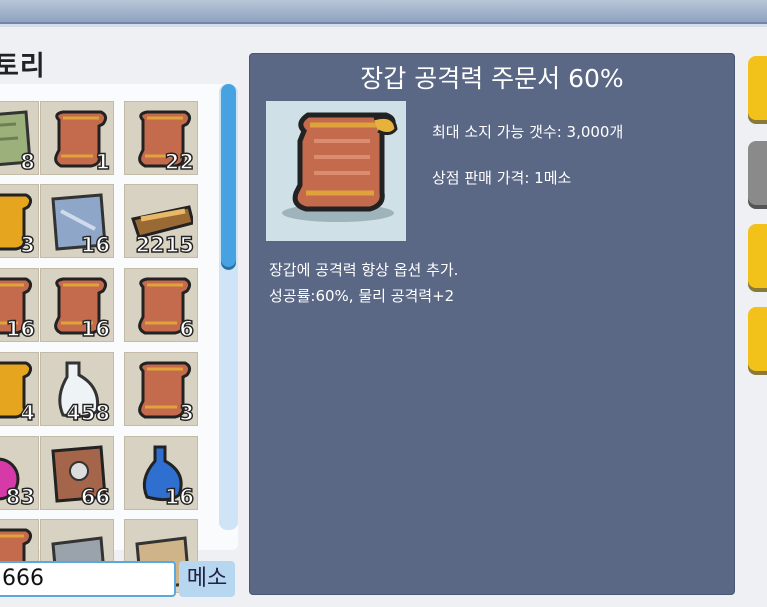 The width and height of the screenshot is (767, 607). Describe the element at coordinates (77, 473) in the screenshot. I see `inventory-slot: 66` at that location.